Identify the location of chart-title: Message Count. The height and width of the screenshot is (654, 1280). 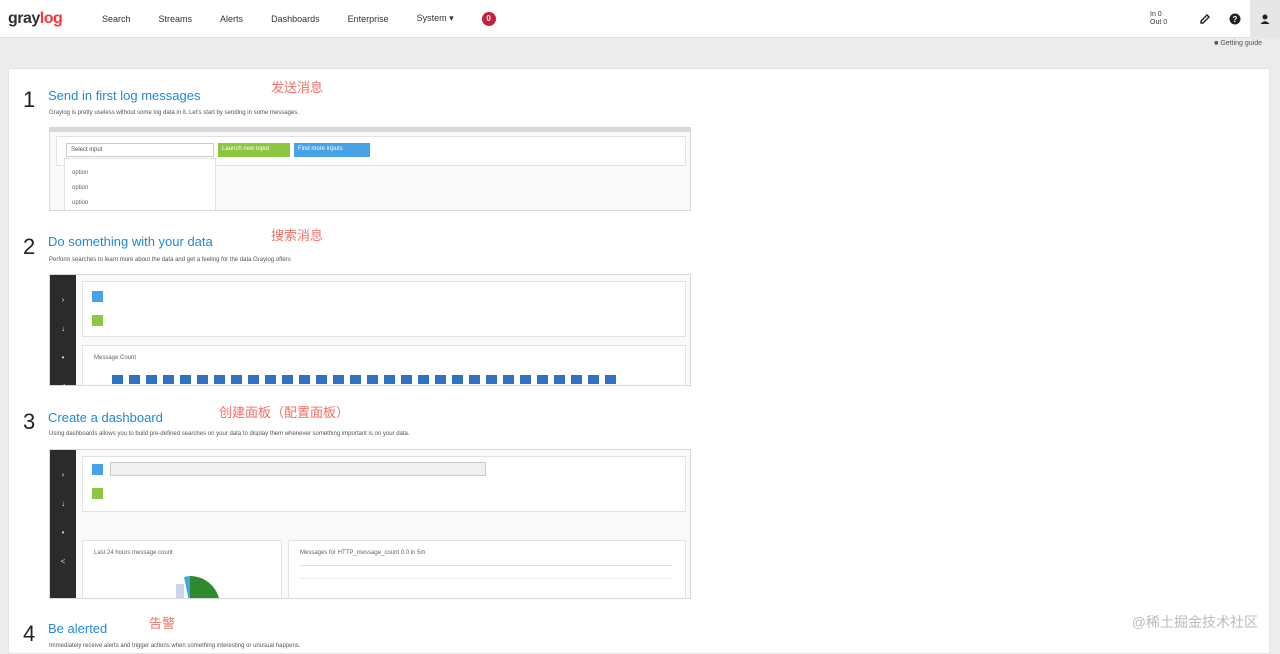
(115, 358).